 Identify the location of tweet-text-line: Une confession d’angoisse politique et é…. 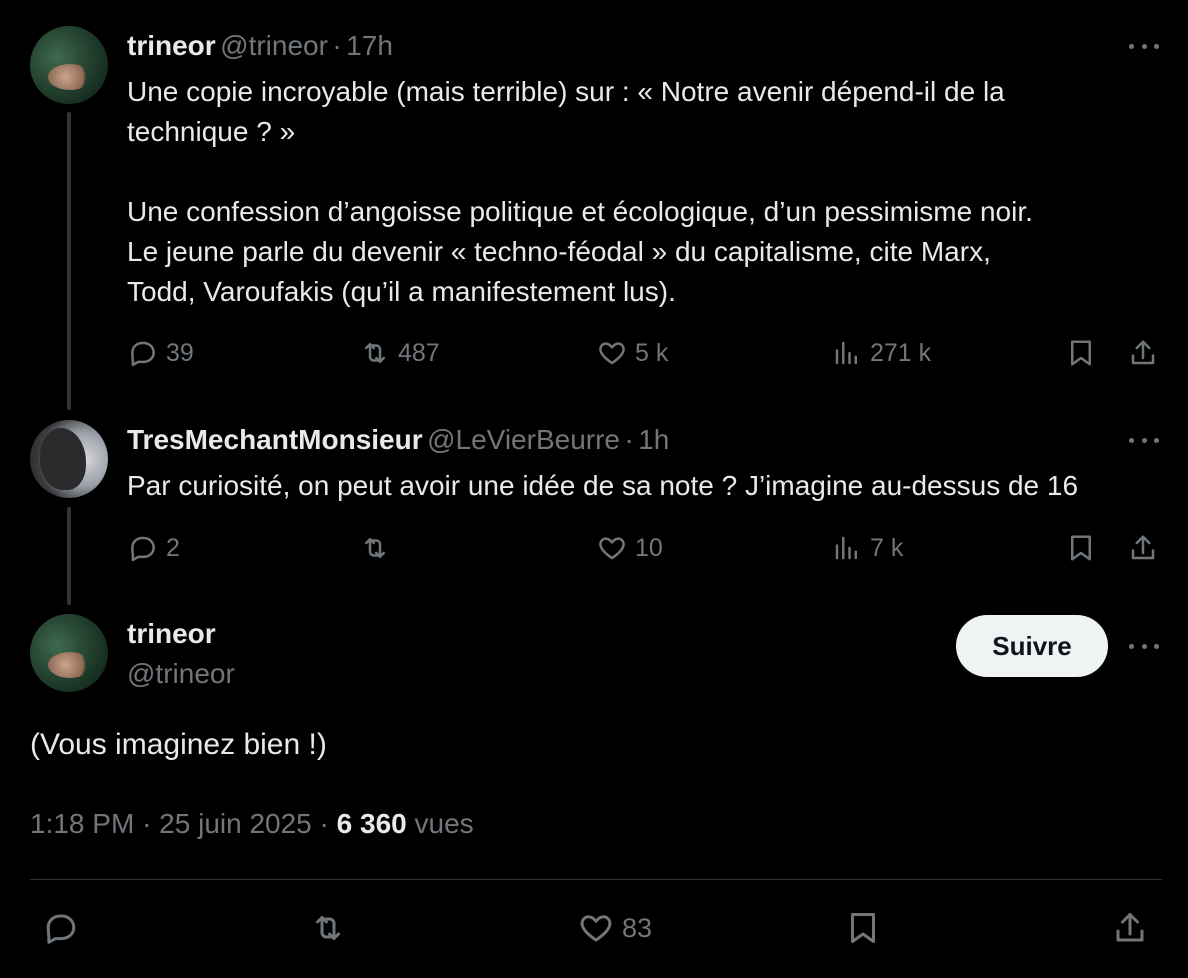
(580, 211).